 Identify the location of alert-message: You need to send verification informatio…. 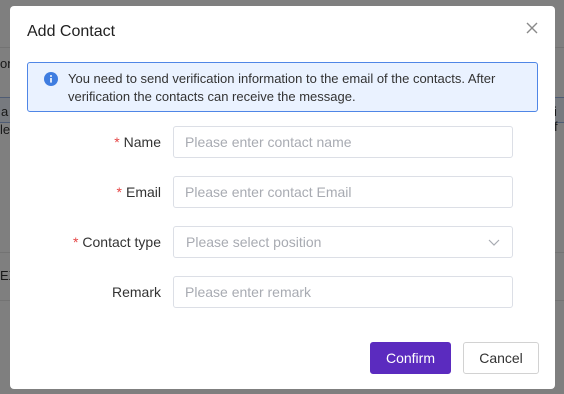
(282, 87).